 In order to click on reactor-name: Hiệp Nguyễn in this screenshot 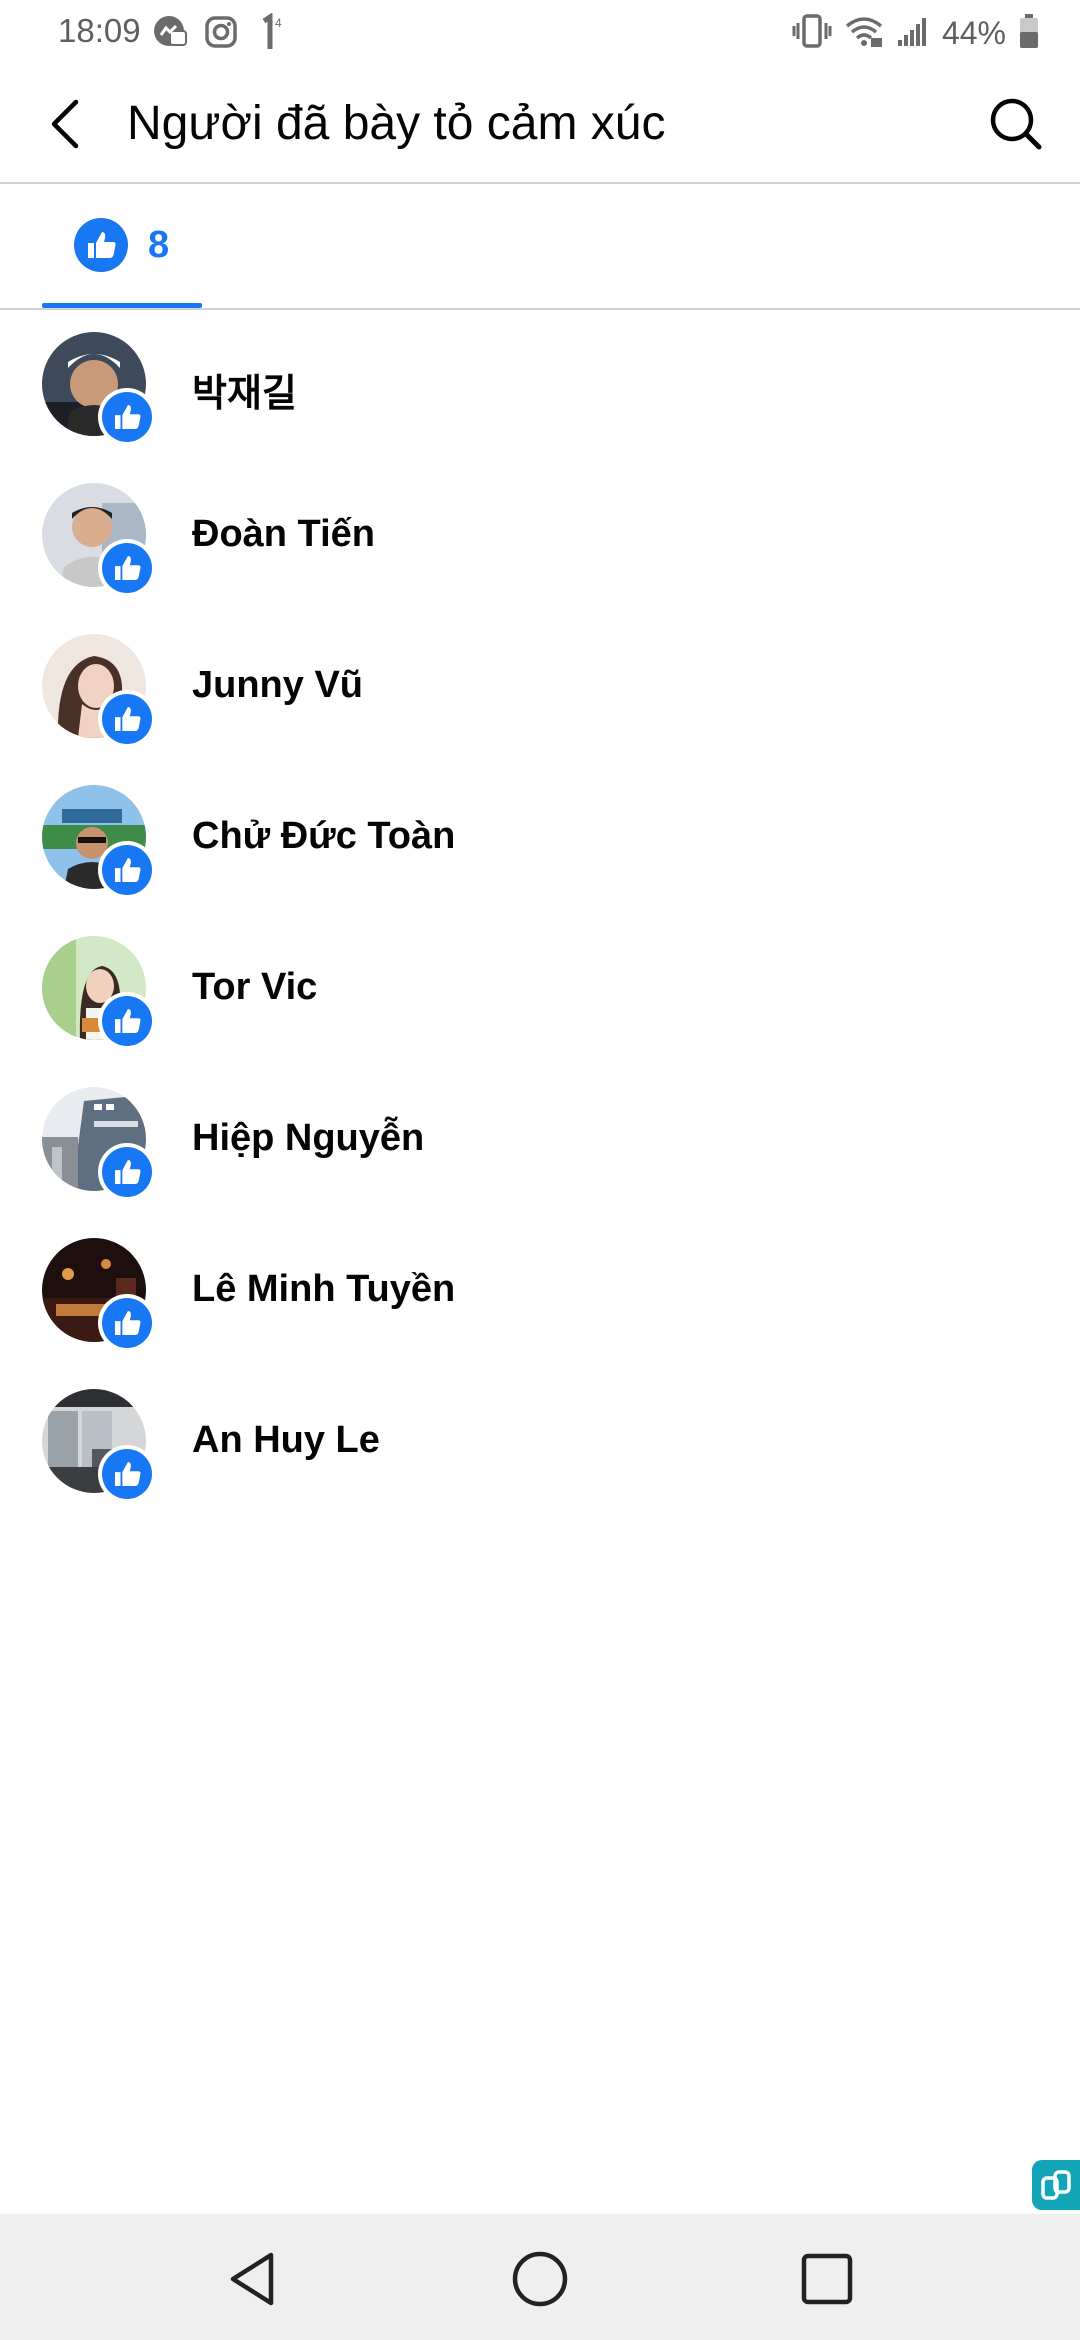, I will do `click(308, 1138)`.